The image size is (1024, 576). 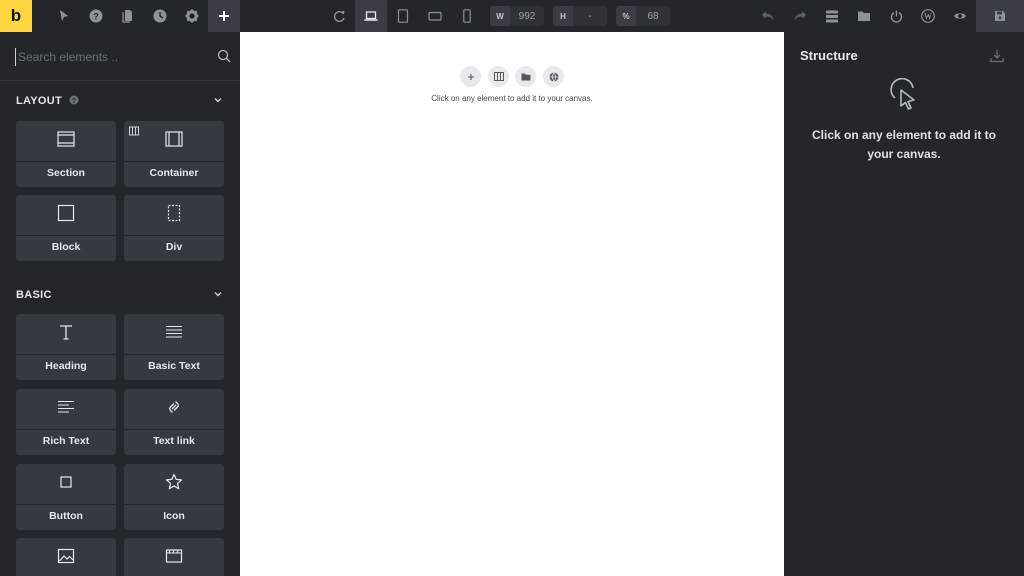 I want to click on structure-icon, so click(x=832, y=16).